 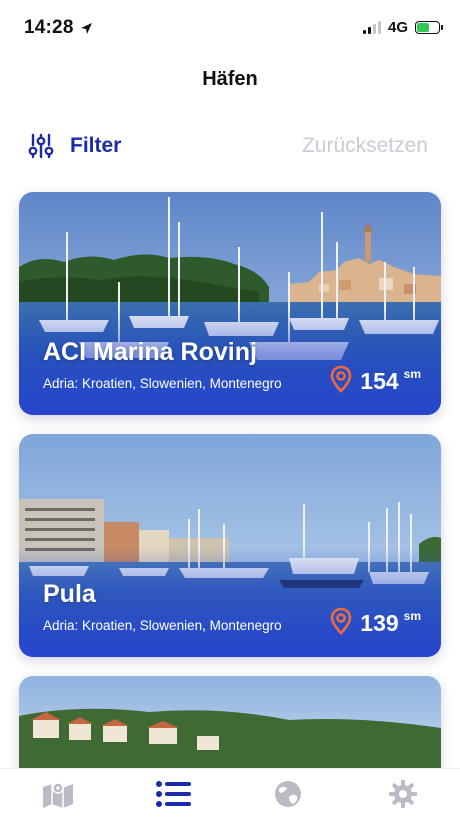 I want to click on gear-icon, so click(x=402, y=793).